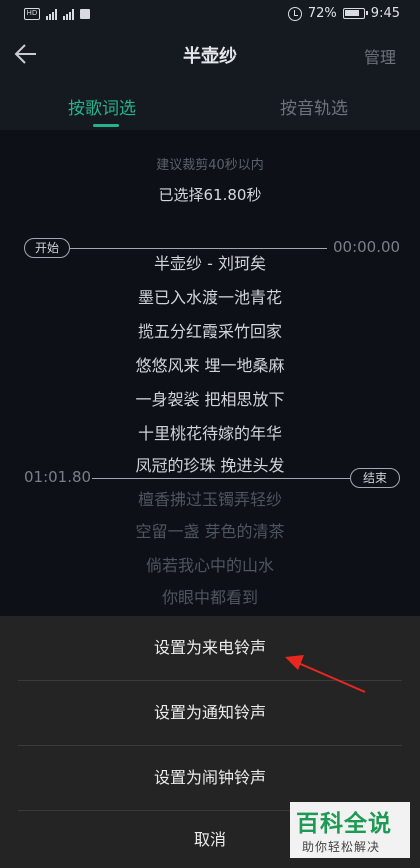 The image size is (420, 868). What do you see at coordinates (210, 16) in the screenshot?
I see `status-bar: HD 72% 9:45` at bounding box center [210, 16].